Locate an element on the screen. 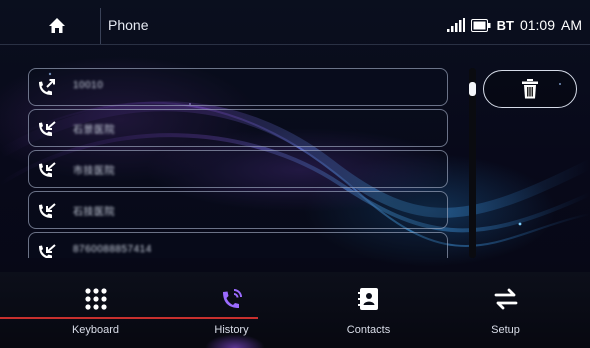  call-history-item: 石景医院 is located at coordinates (238, 128).